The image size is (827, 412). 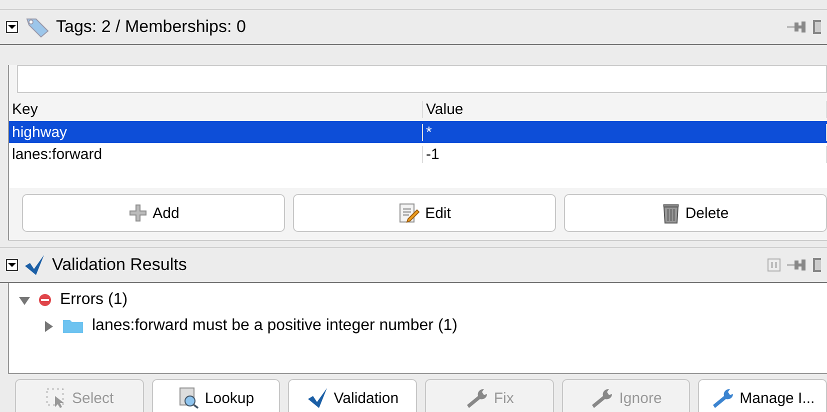 I want to click on table-cell: -1, so click(x=625, y=154).